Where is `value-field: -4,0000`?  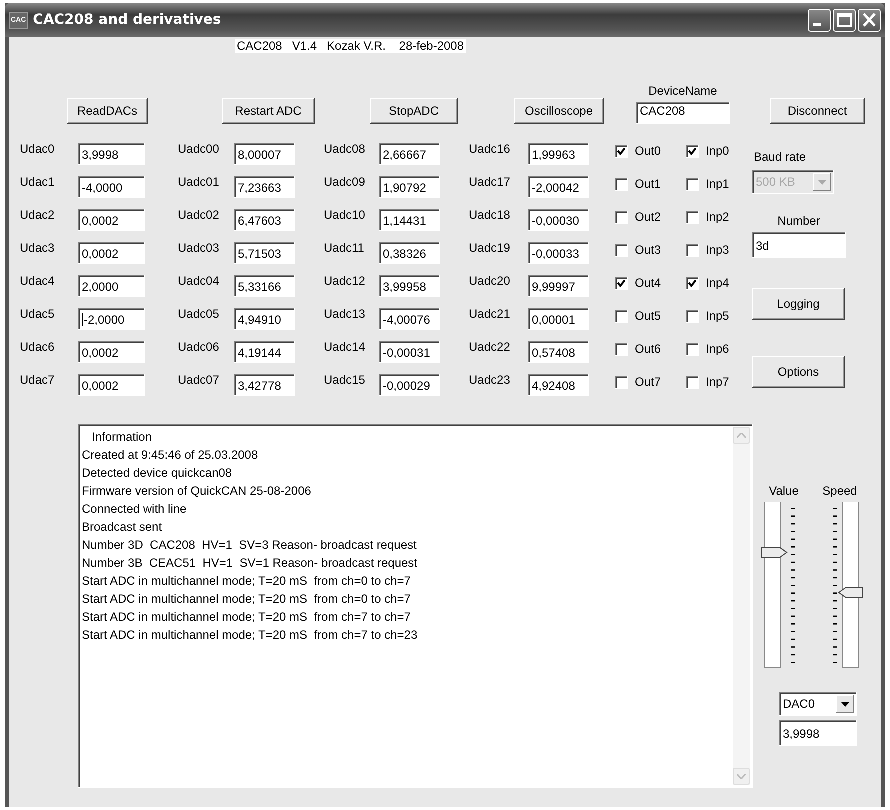 value-field: -4,0000 is located at coordinates (111, 187).